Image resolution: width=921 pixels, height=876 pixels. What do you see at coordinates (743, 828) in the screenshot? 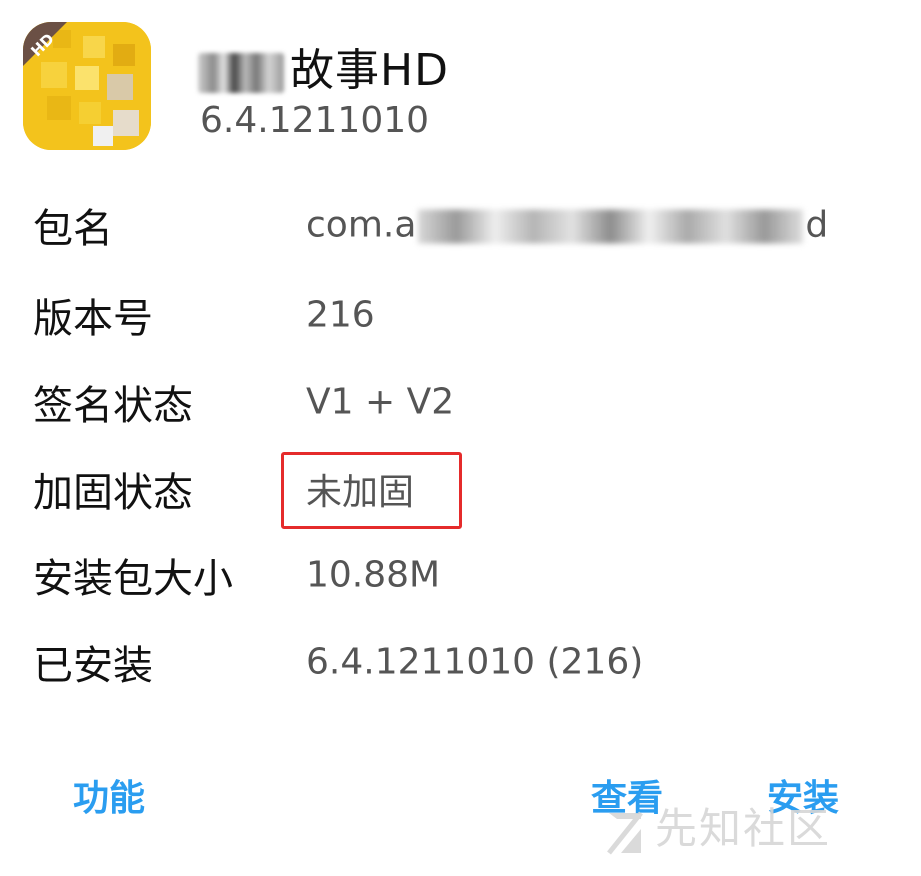
I see `watermark-text: 先知社区` at bounding box center [743, 828].